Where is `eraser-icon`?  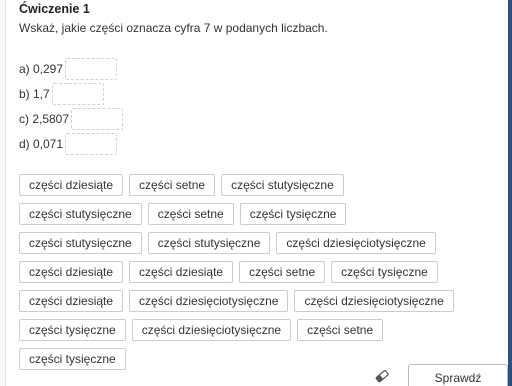 eraser-icon is located at coordinates (382, 376).